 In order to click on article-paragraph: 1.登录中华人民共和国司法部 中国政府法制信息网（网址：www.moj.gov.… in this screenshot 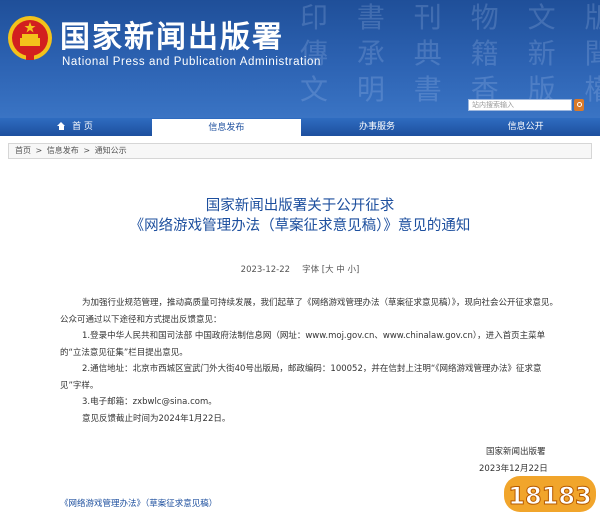, I will do `click(303, 344)`.